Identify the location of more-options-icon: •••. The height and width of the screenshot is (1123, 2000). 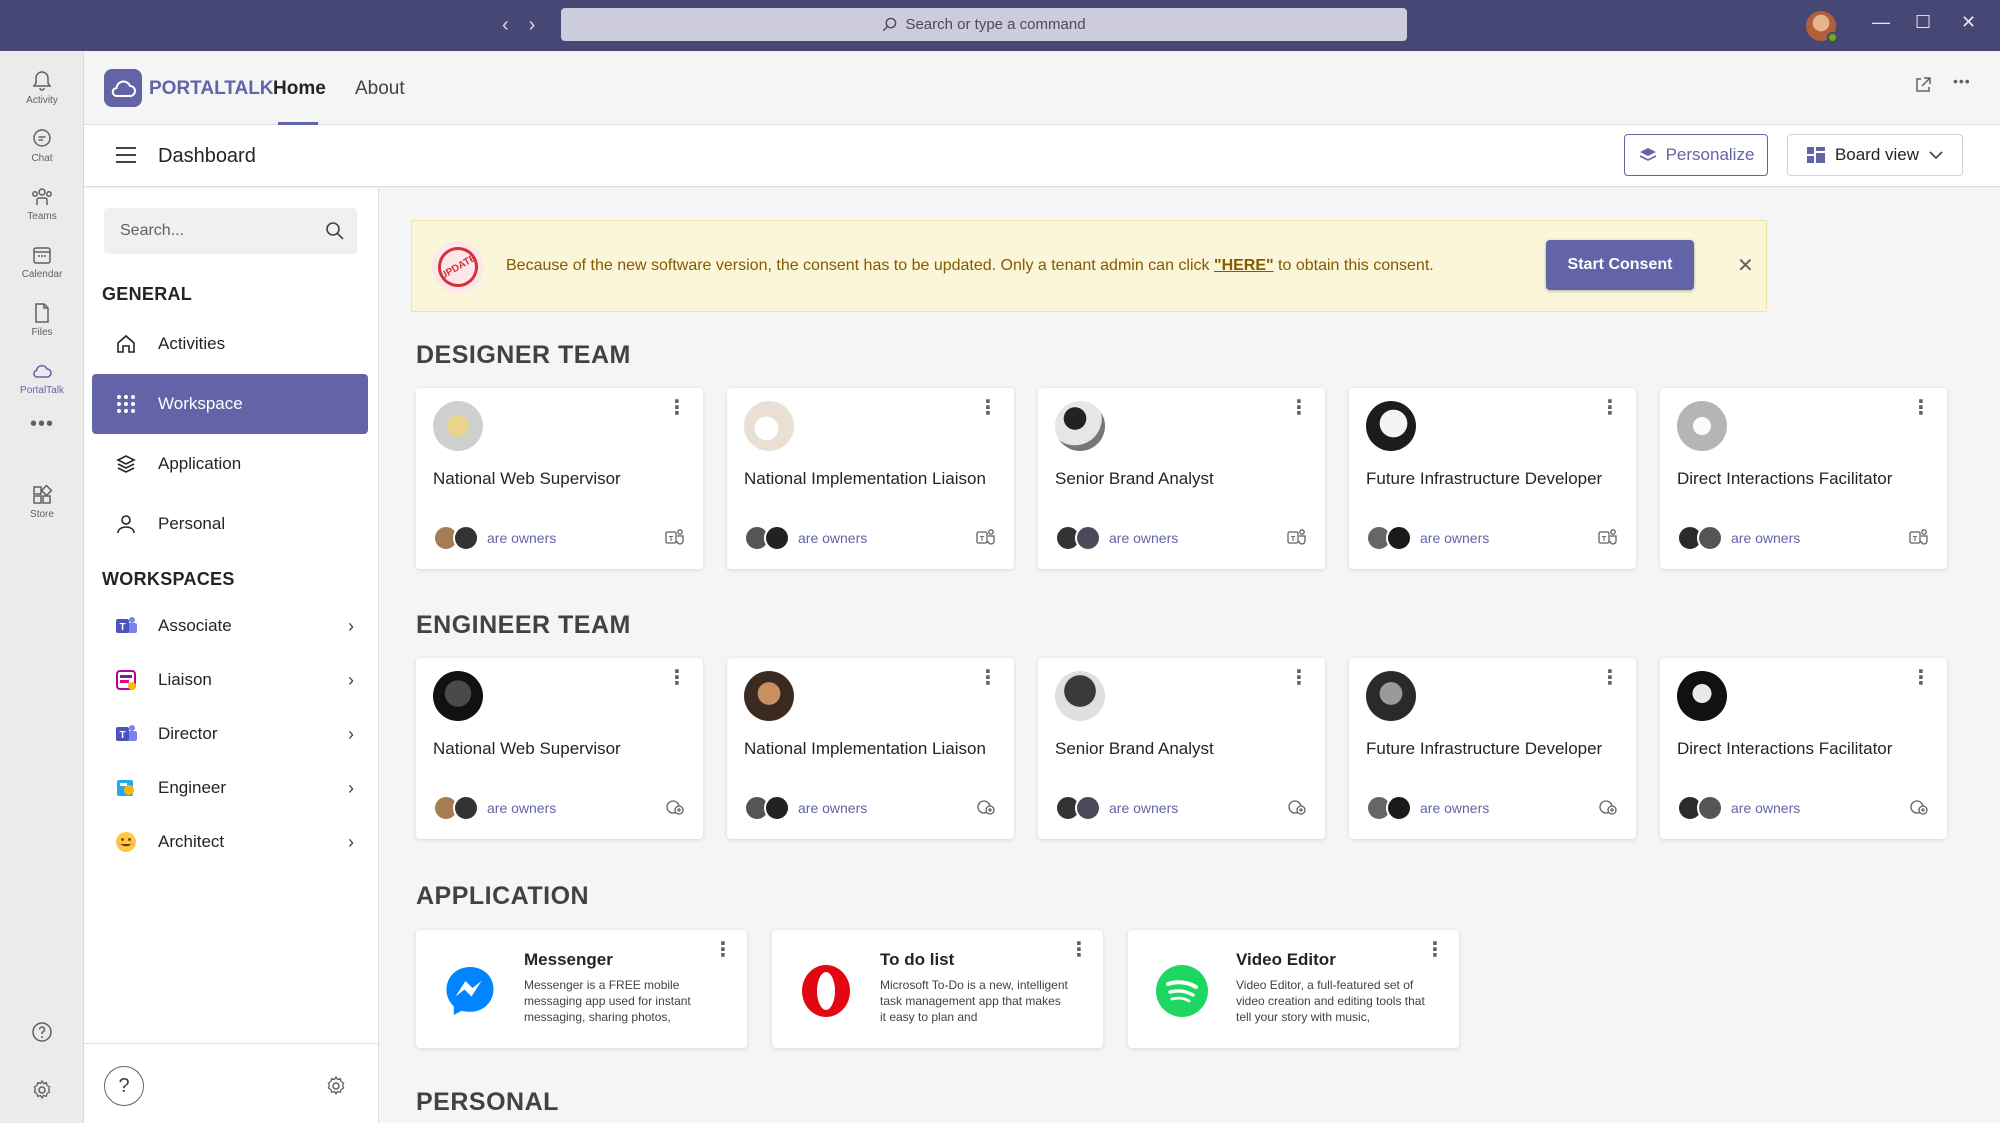
(1962, 81).